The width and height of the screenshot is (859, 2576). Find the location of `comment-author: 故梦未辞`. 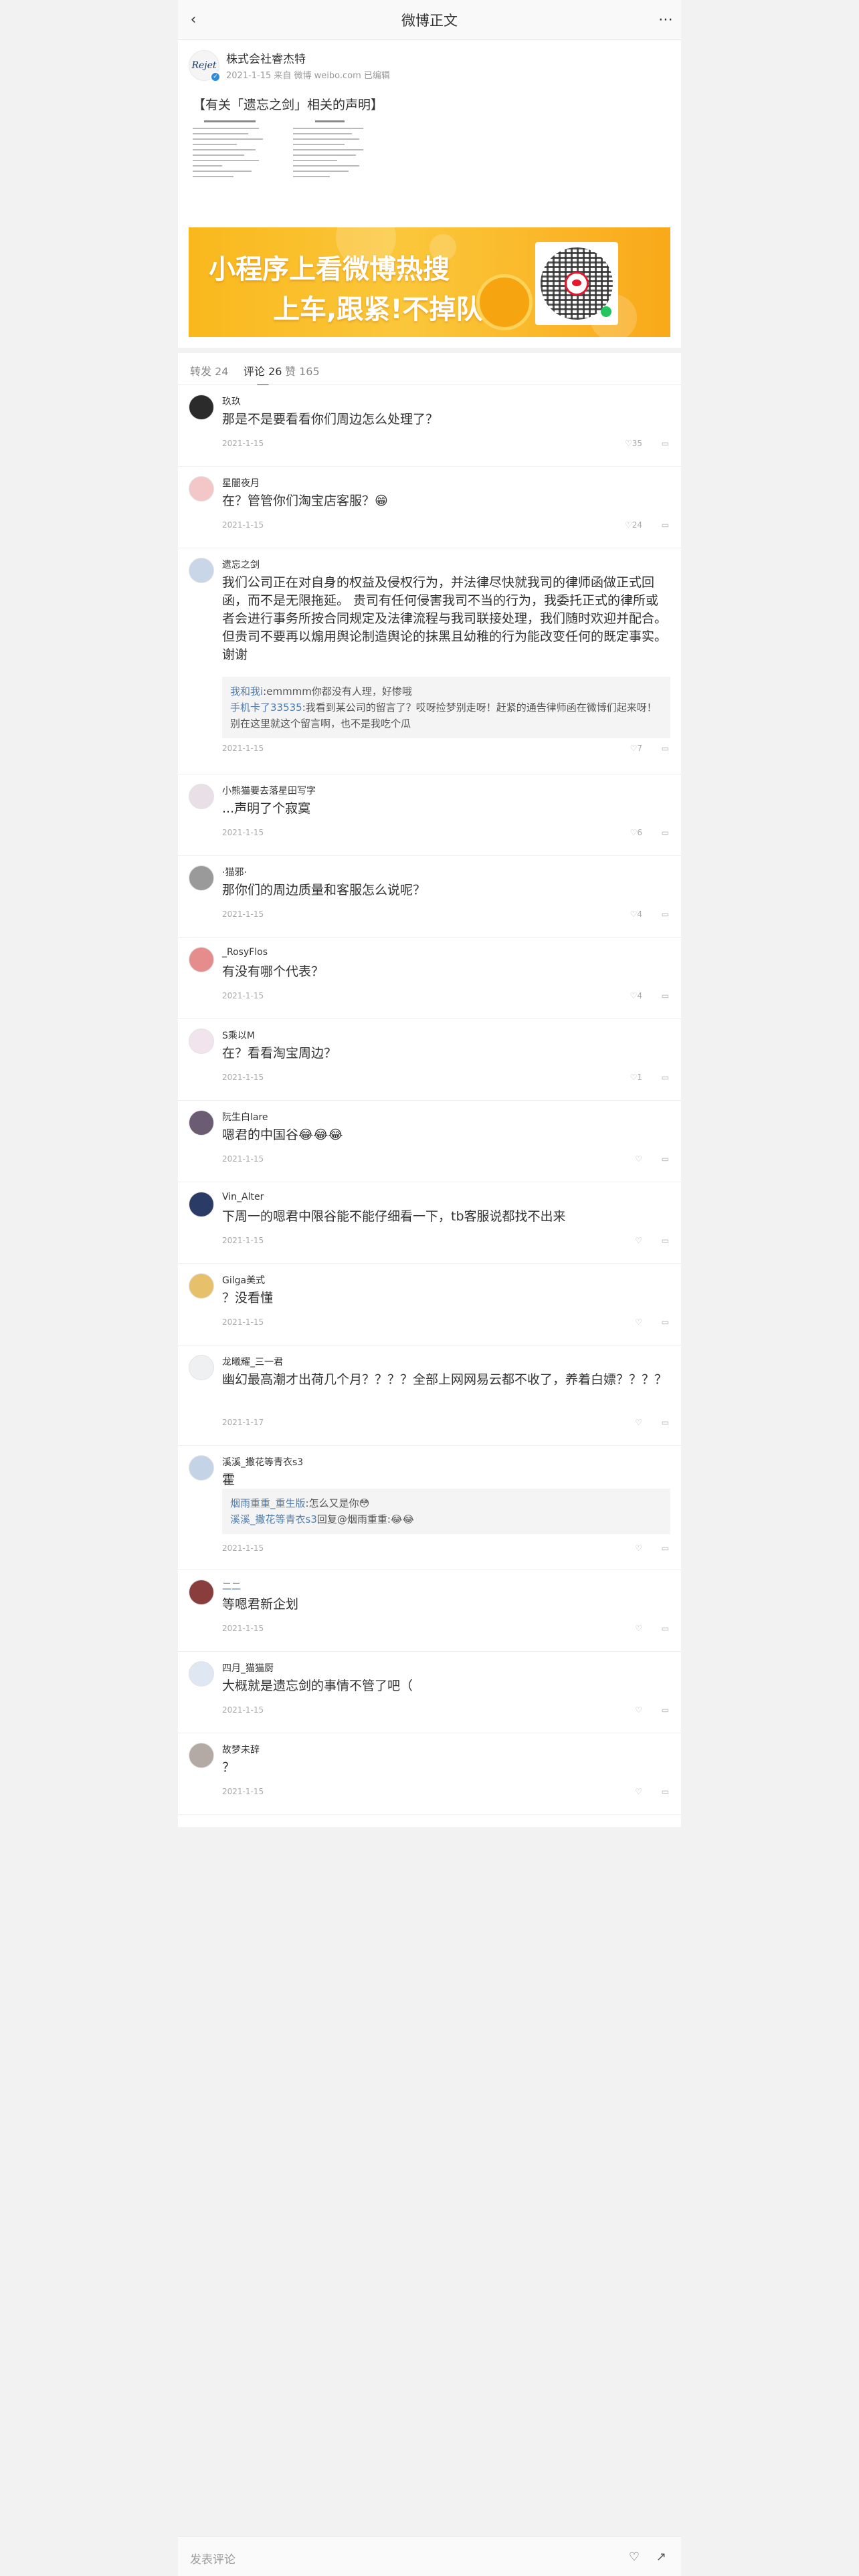

comment-author: 故梦未辞 is located at coordinates (241, 1749).